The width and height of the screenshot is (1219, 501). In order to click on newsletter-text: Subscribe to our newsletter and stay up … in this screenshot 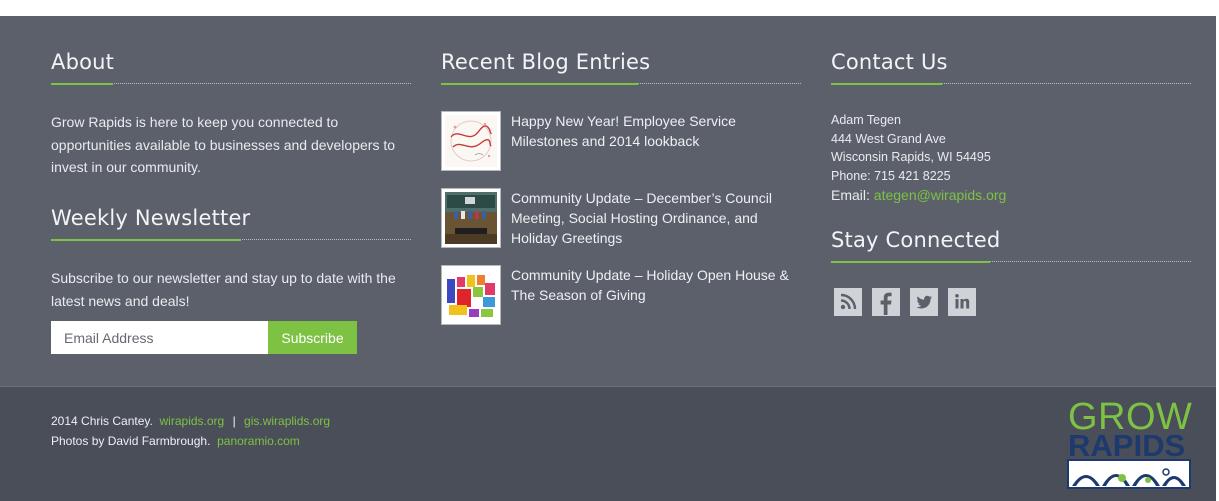, I will do `click(223, 289)`.